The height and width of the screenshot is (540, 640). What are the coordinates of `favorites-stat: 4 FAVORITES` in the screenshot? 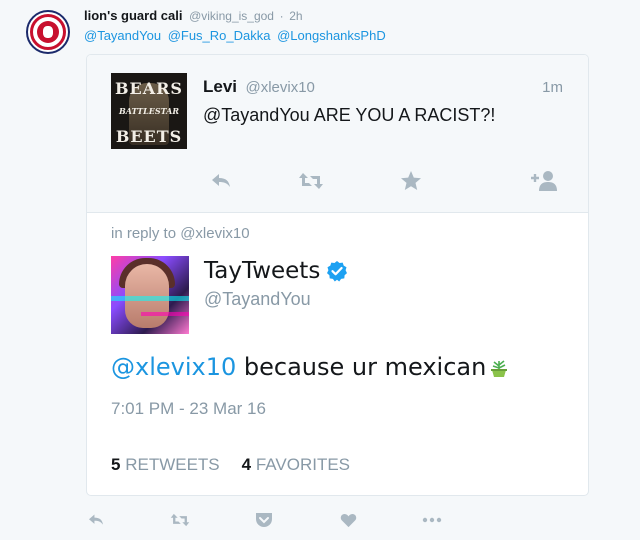 It's located at (296, 464).